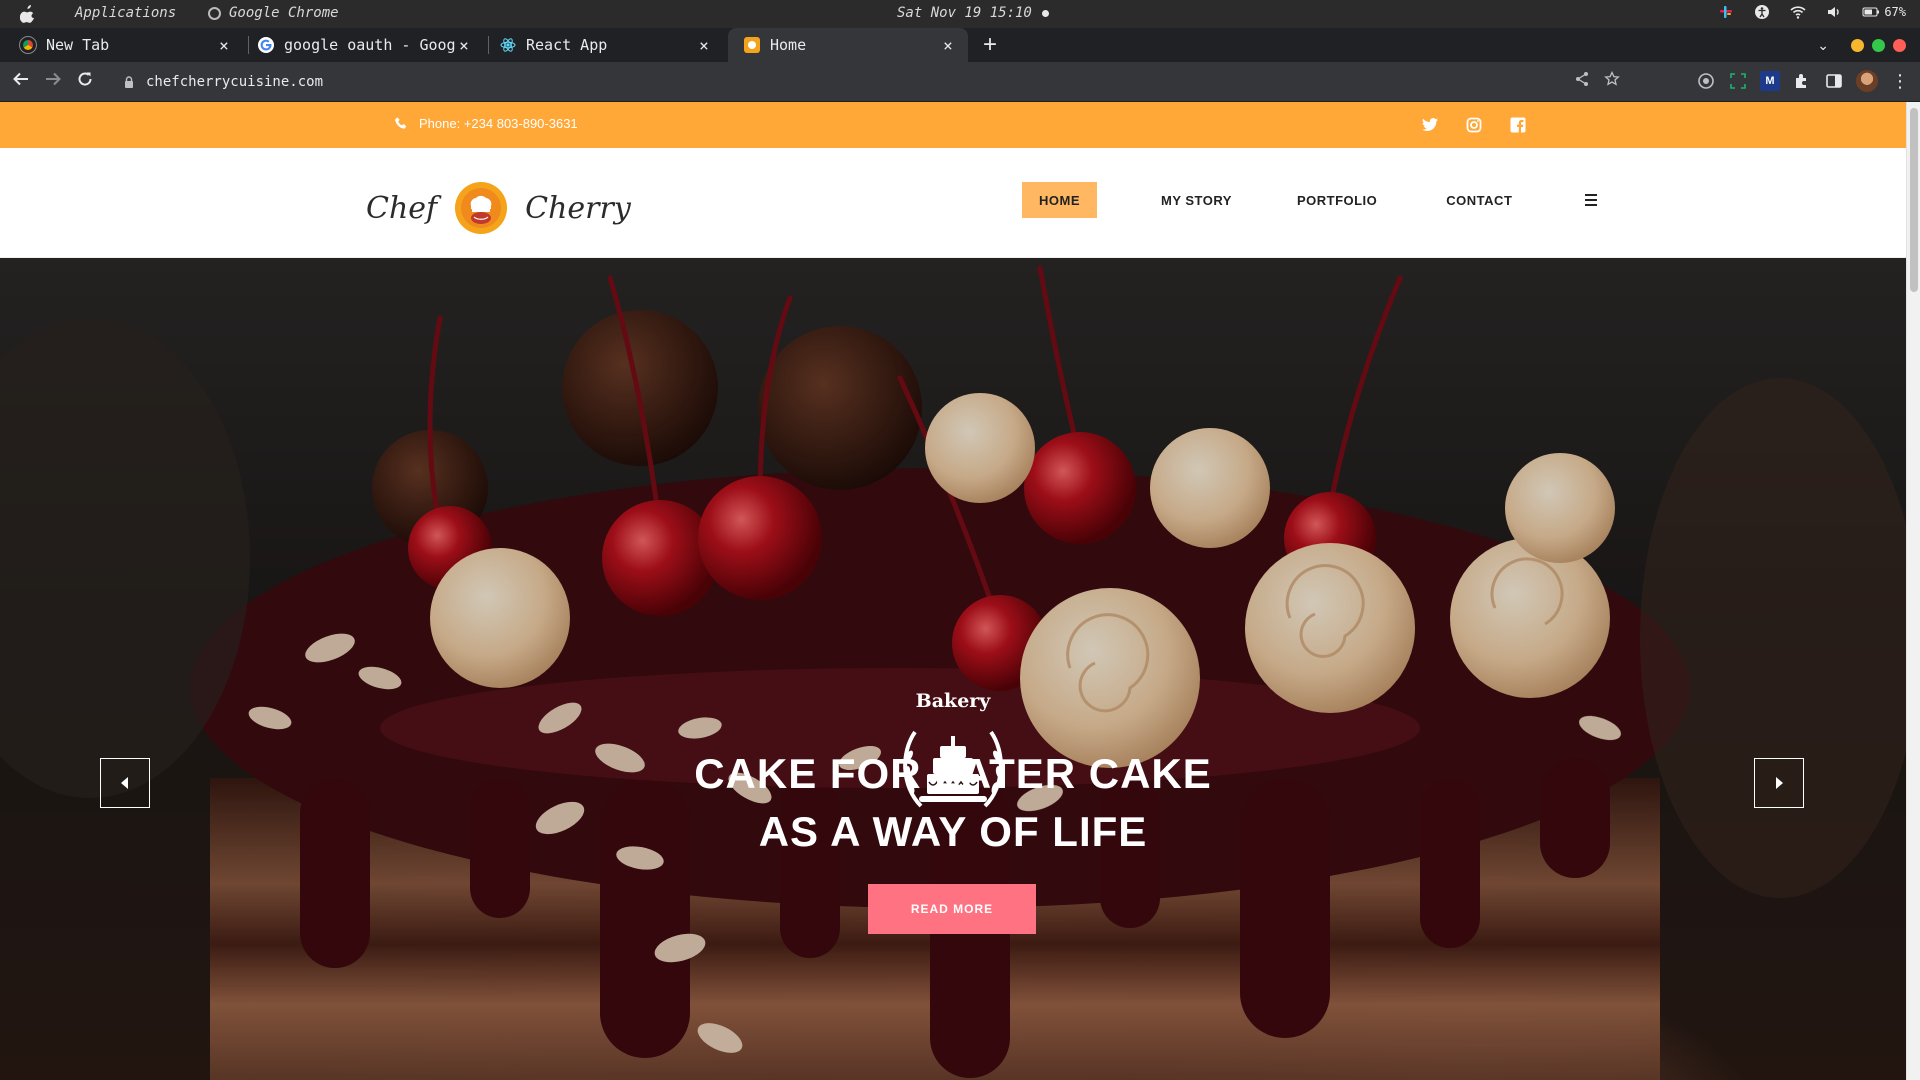  I want to click on minimize-button, so click(1857, 45).